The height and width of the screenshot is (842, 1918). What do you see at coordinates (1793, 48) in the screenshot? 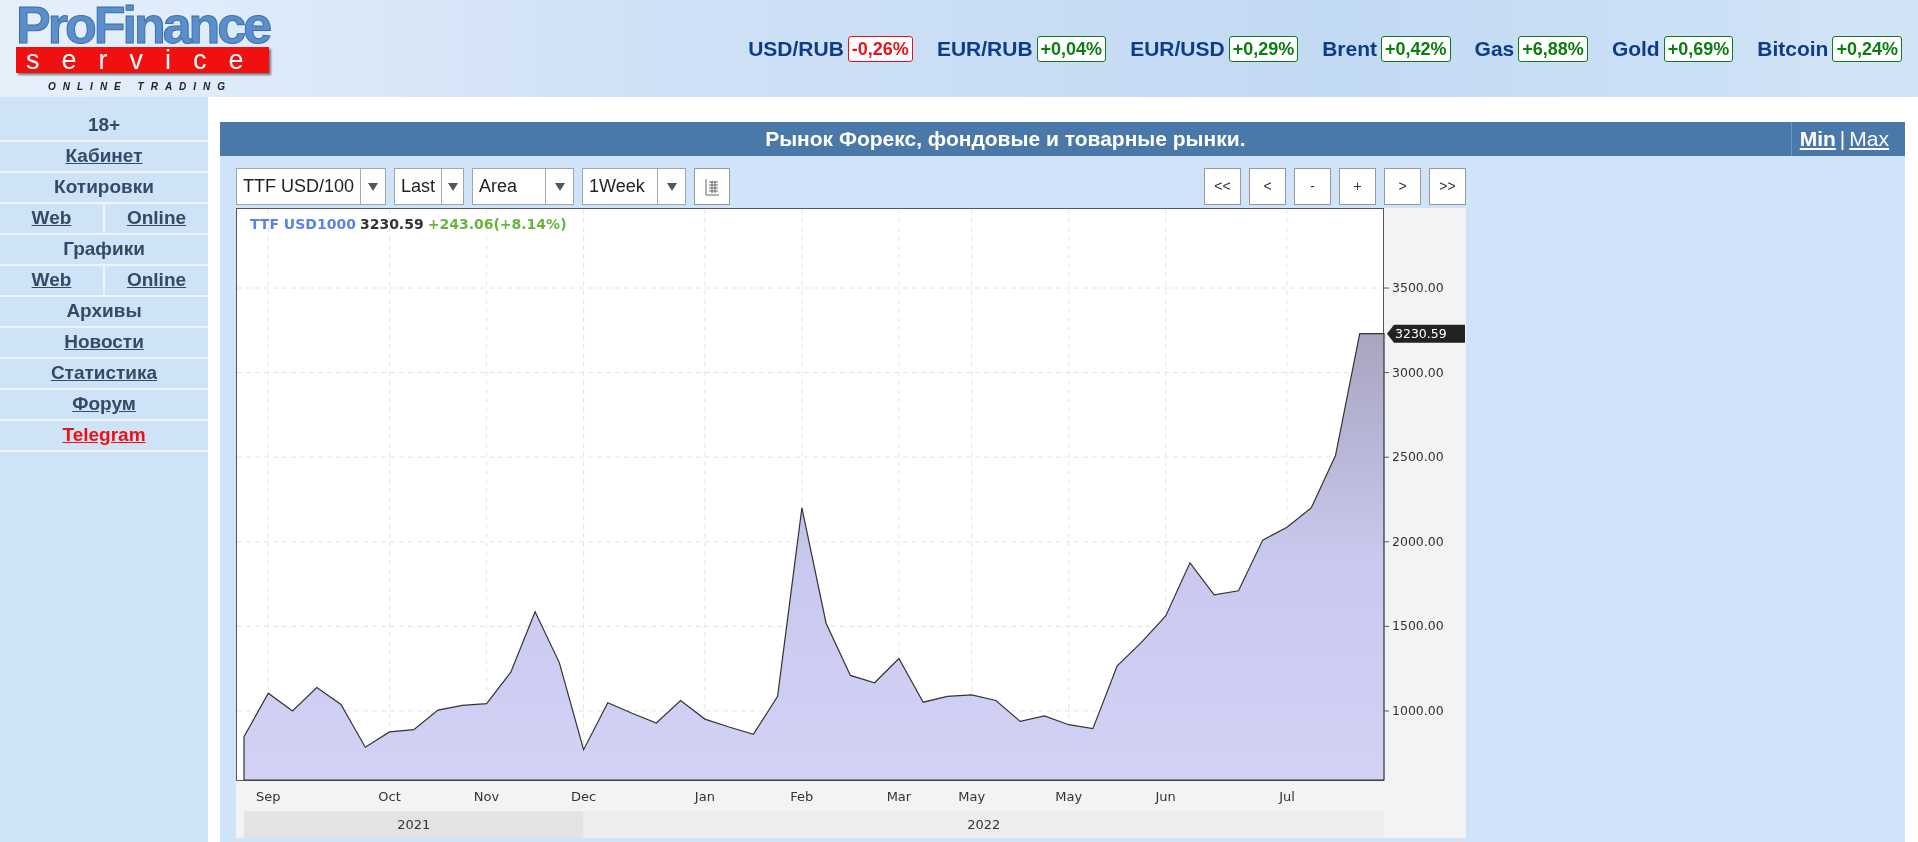
I see `ticker-name: Bitcoin` at bounding box center [1793, 48].